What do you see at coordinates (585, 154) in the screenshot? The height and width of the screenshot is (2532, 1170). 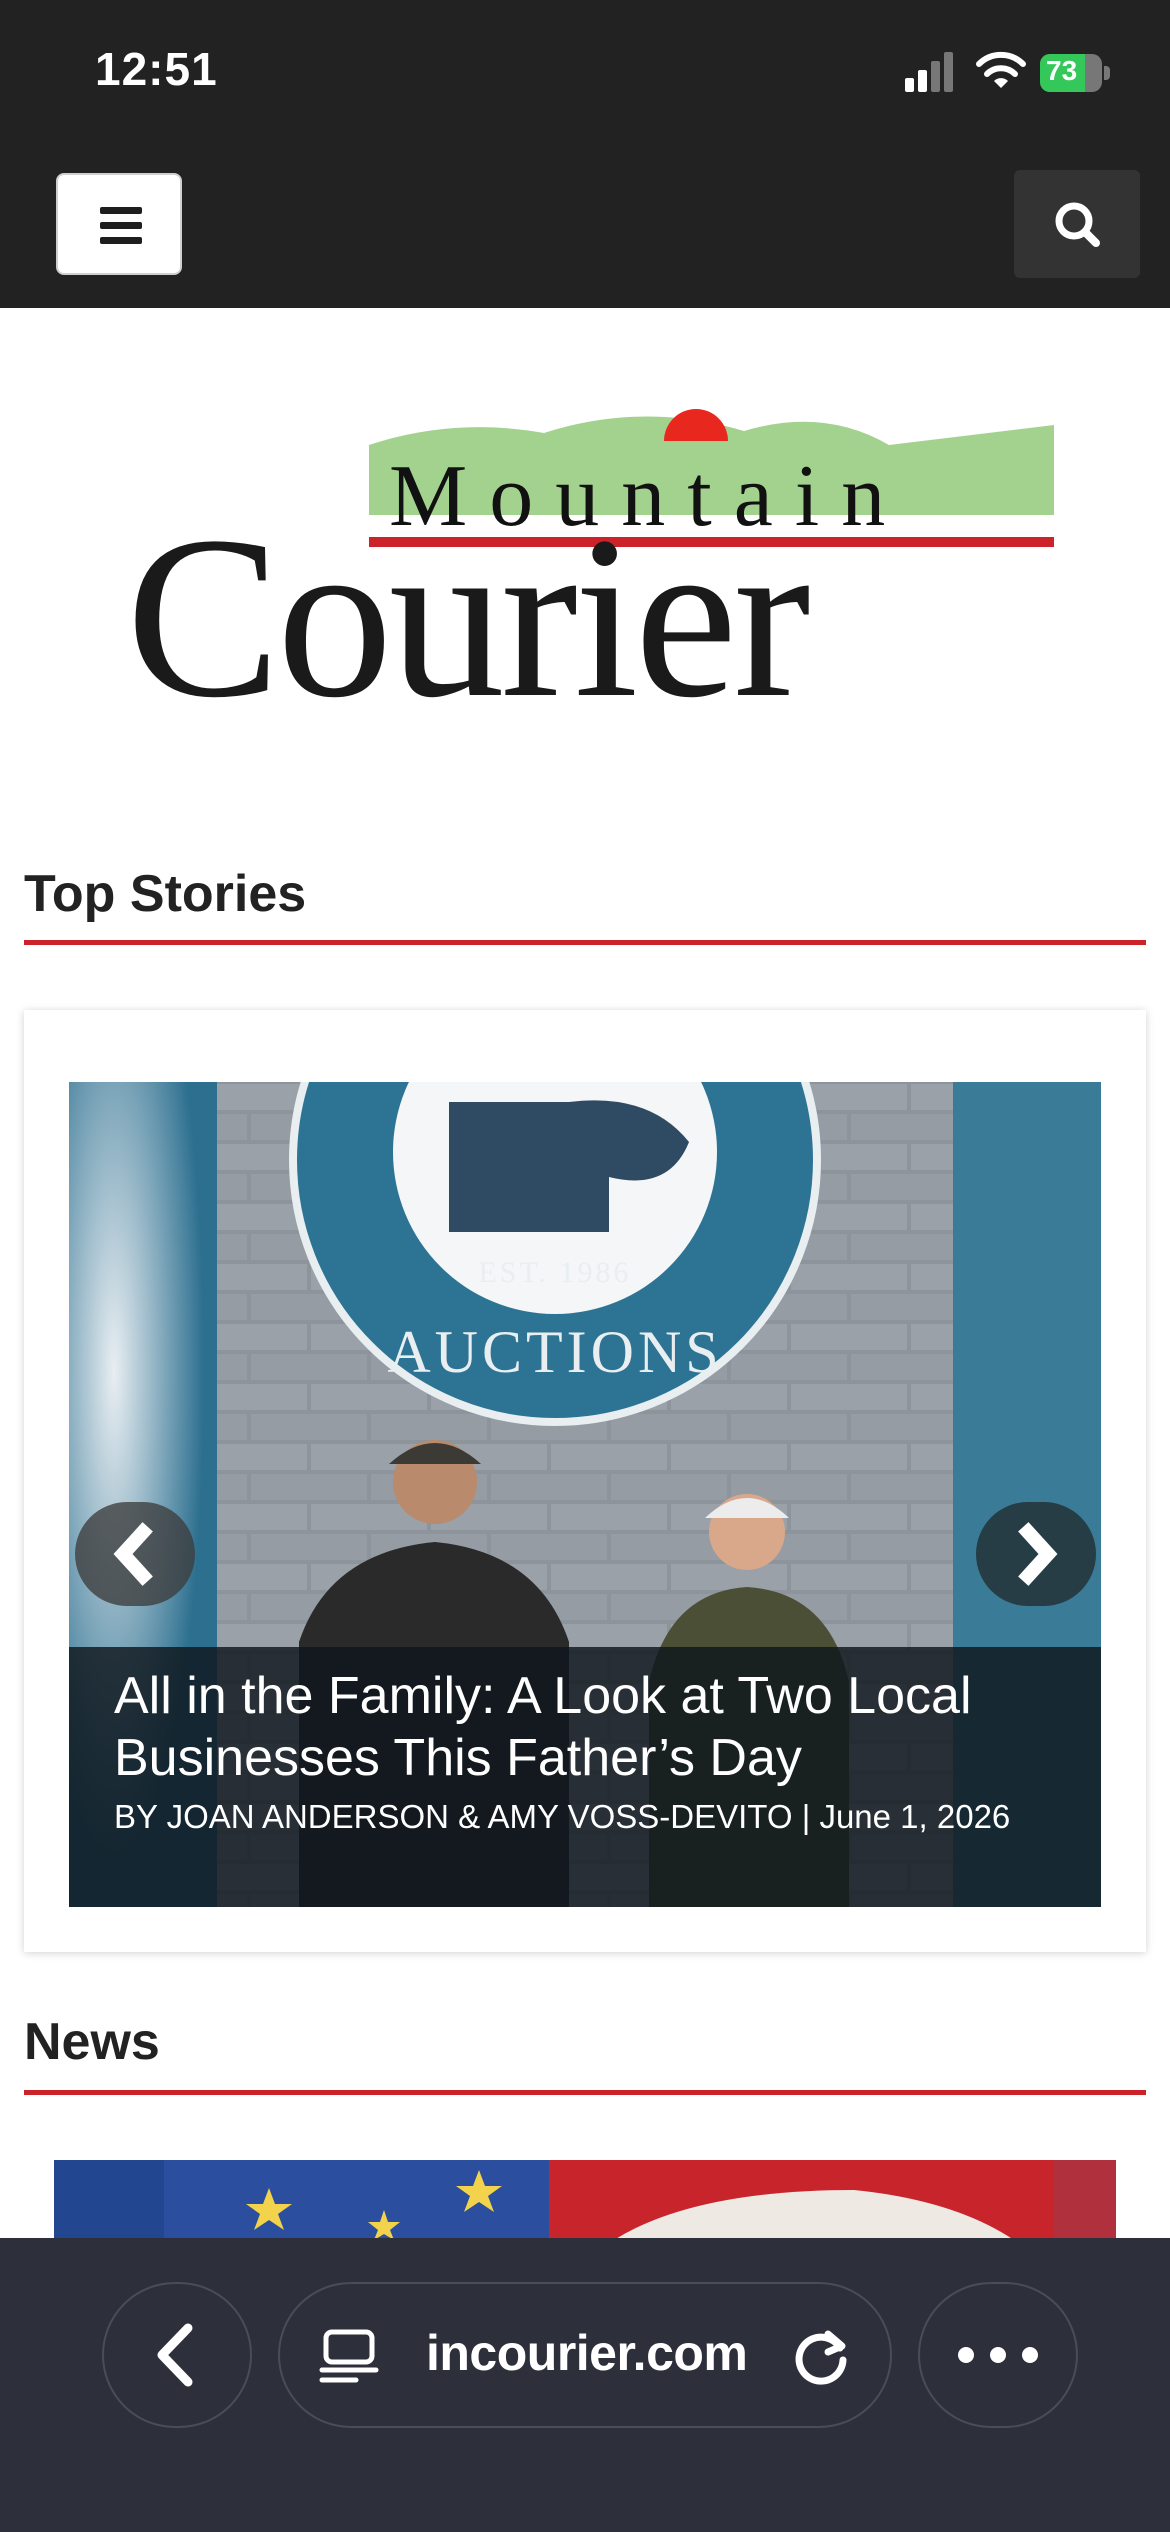 I see `site-header: 12:51 73` at bounding box center [585, 154].